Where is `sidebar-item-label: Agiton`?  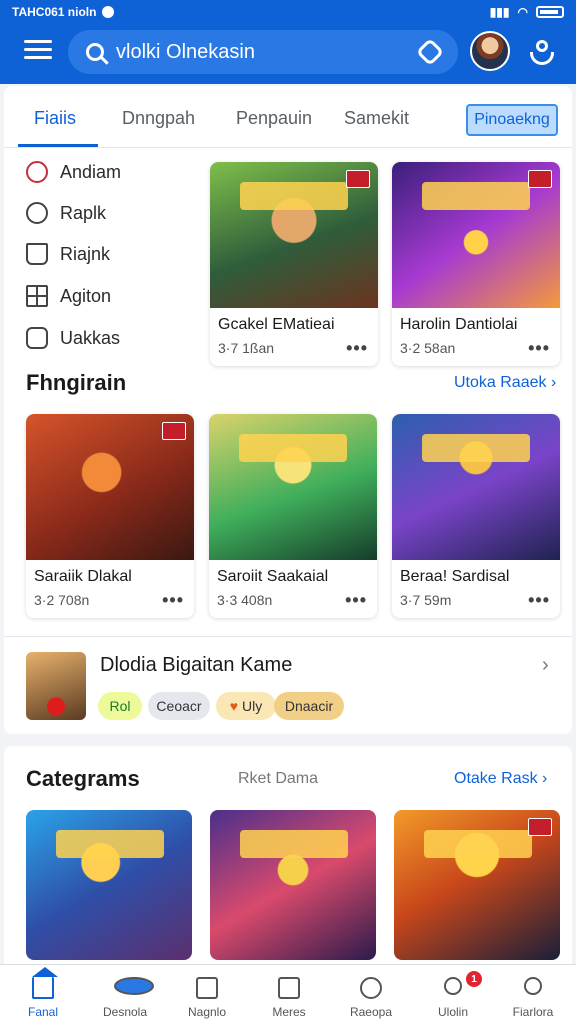
sidebar-item-label: Agiton is located at coordinates (86, 295).